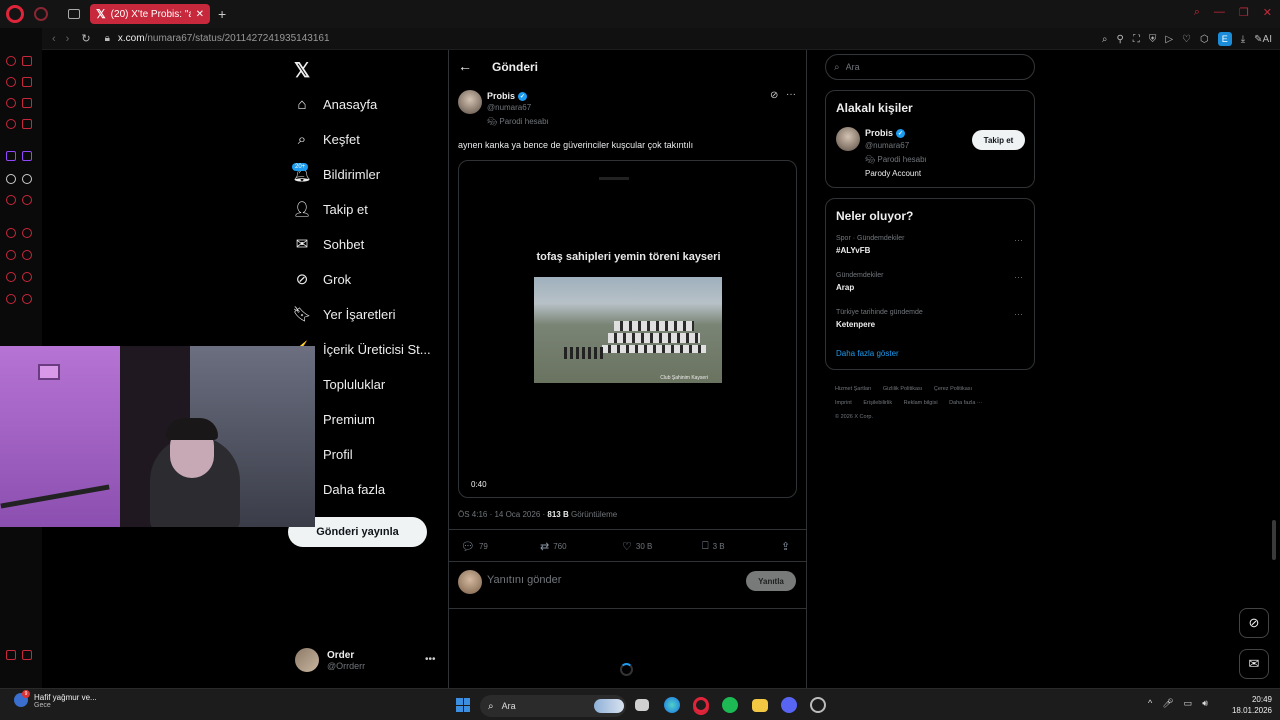 The height and width of the screenshot is (720, 1280). Describe the element at coordinates (463, 705) in the screenshot. I see `windows-start-icon` at that location.